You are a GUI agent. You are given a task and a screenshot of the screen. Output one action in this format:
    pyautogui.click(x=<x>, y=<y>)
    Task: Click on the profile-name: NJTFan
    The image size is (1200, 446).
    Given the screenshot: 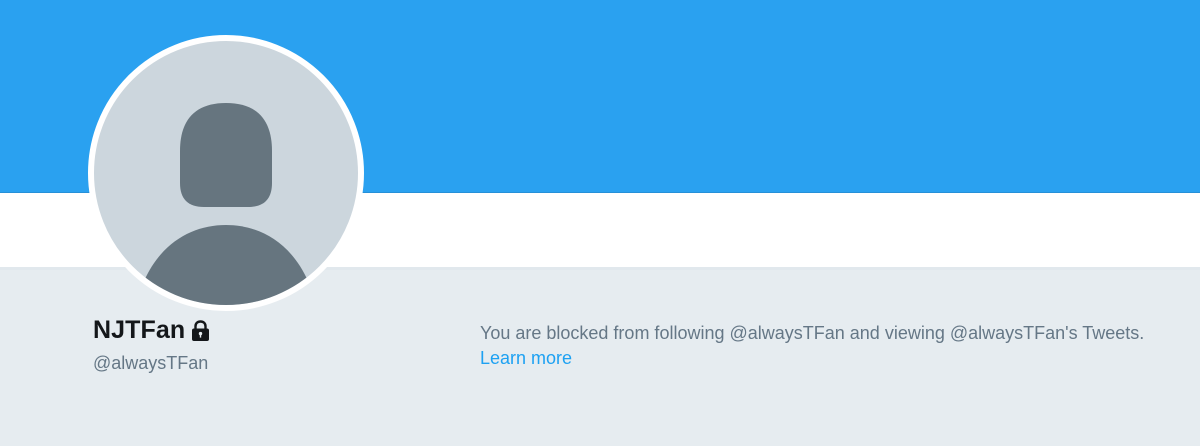 What is the action you would take?
    pyautogui.click(x=151, y=330)
    